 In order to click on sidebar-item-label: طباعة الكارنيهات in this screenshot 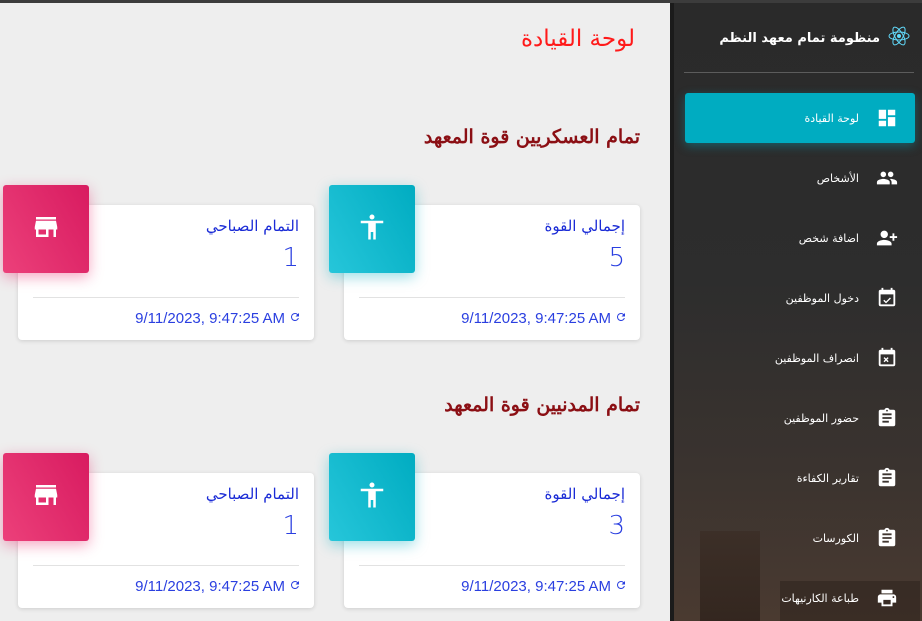, I will do `click(820, 598)`.